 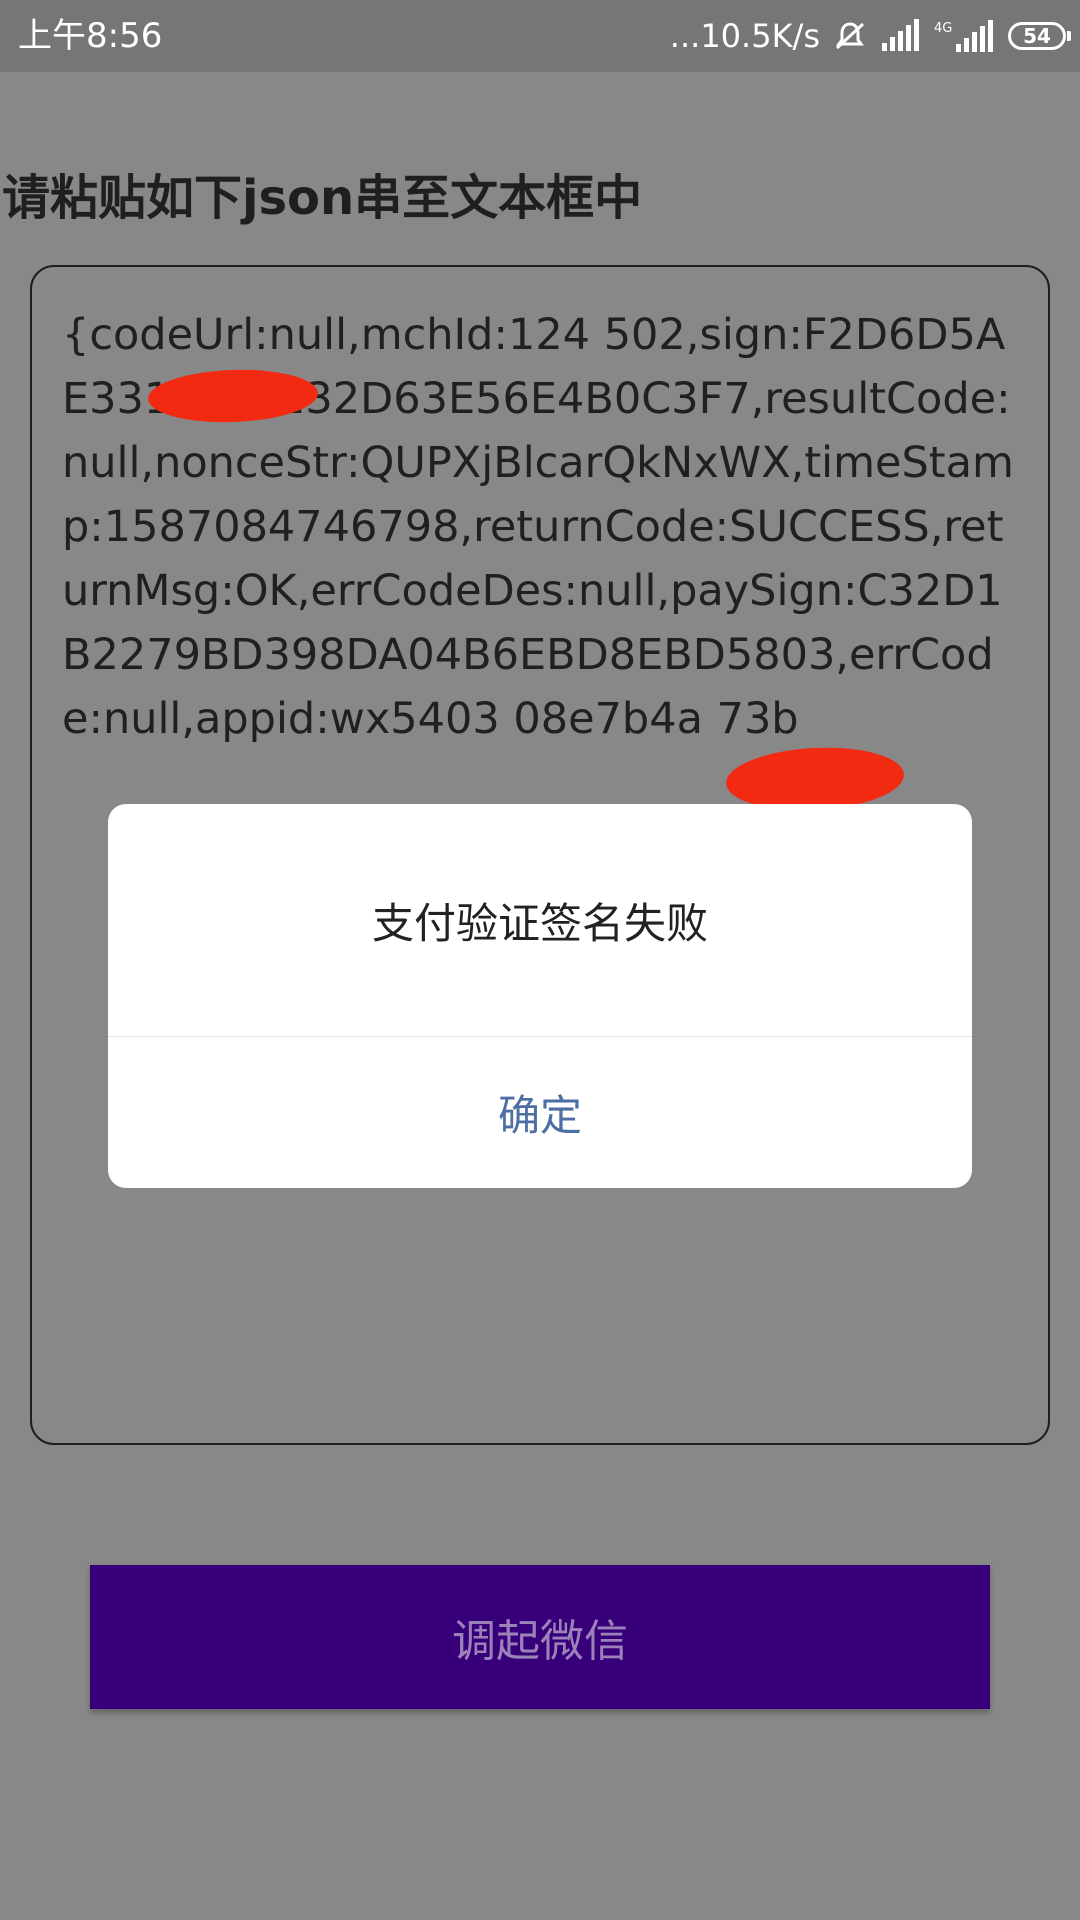 I want to click on battery-icon: 54, so click(x=1039, y=36).